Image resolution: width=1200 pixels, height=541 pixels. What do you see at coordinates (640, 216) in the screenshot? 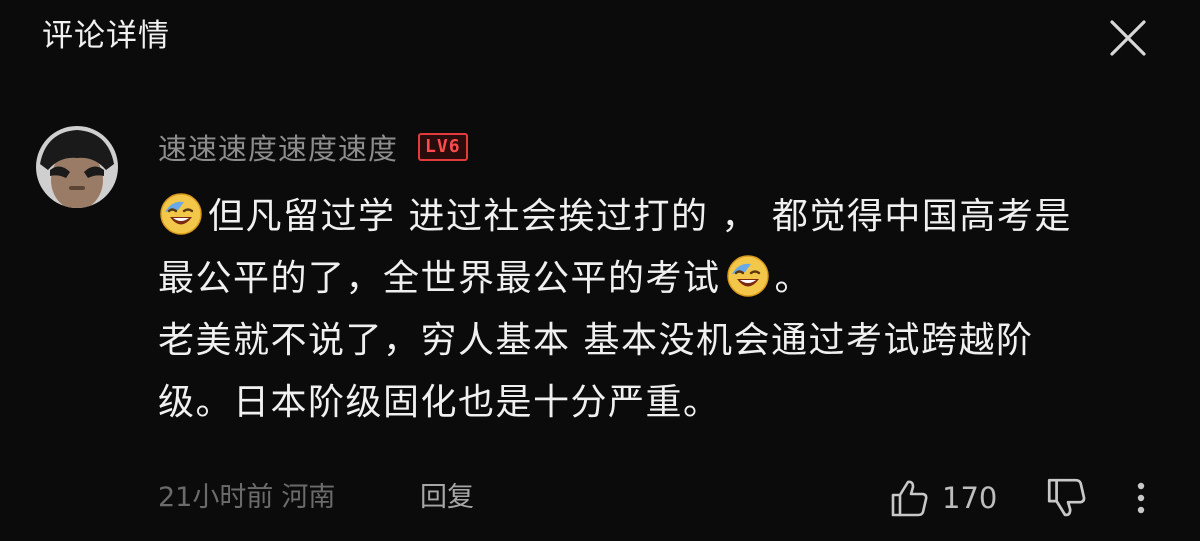
I see `comment-line-1: 但凡留过学 进过社会挨过打的 ， 都觉得中国高考是` at bounding box center [640, 216].